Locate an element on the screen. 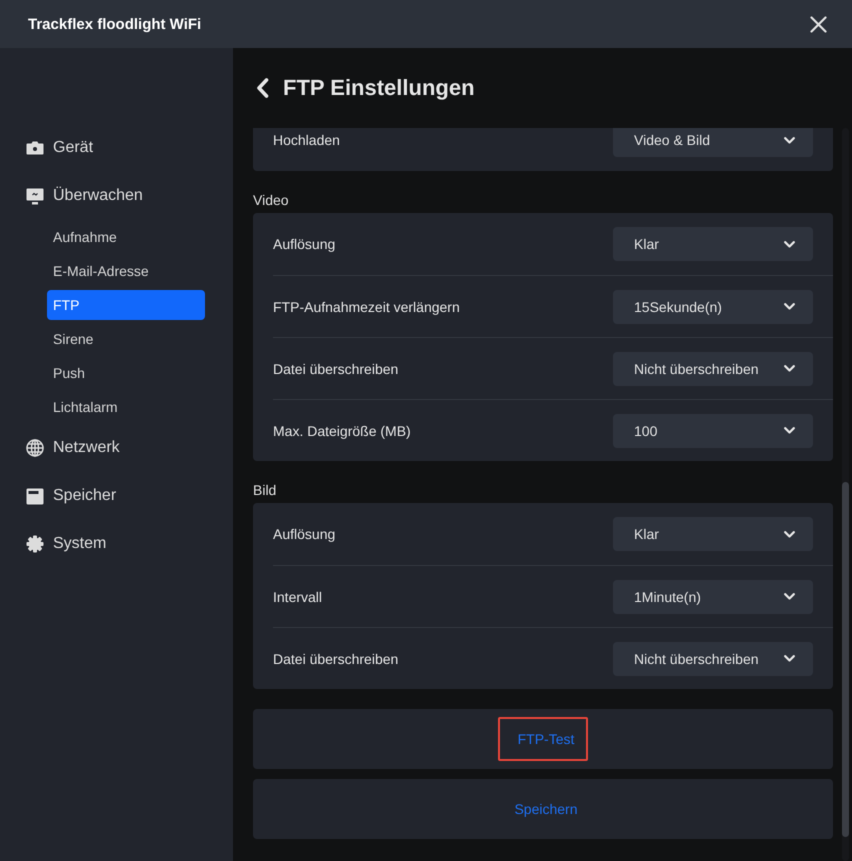  camera-icon is located at coordinates (35, 148).